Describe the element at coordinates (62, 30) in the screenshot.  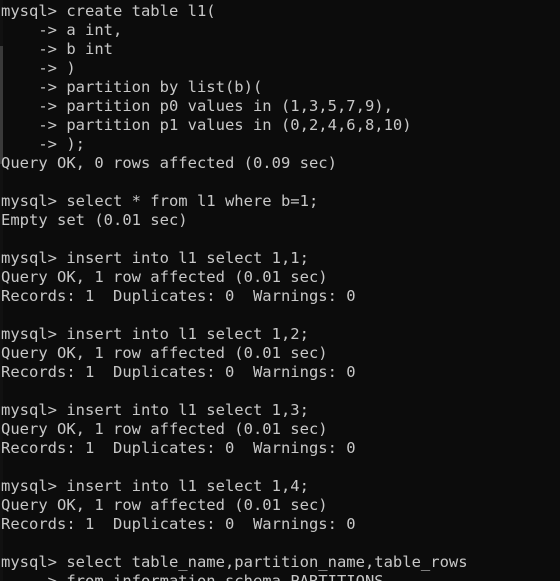
I see `terminal-line-command: -> a int,` at that location.